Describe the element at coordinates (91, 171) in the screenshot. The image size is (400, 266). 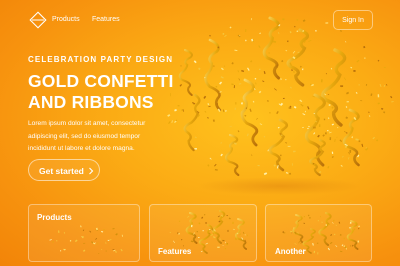
I see `chevron-right-icon` at that location.